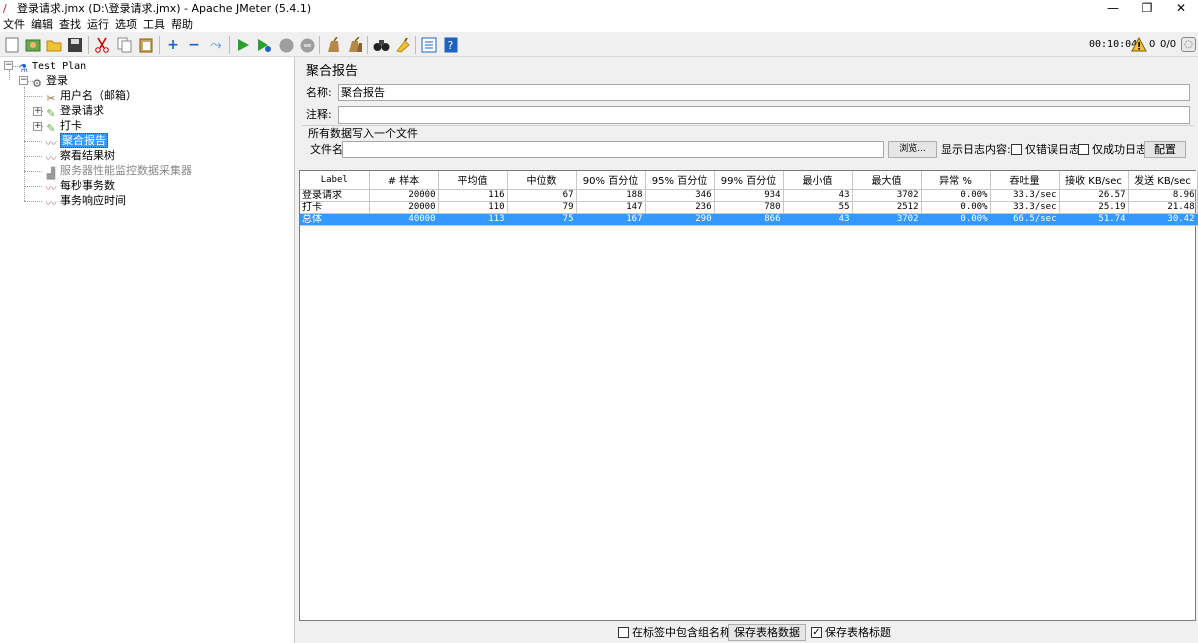  Describe the element at coordinates (63, 126) in the screenshot. I see `tree-node-clock-in: ✎ 打卡` at that location.